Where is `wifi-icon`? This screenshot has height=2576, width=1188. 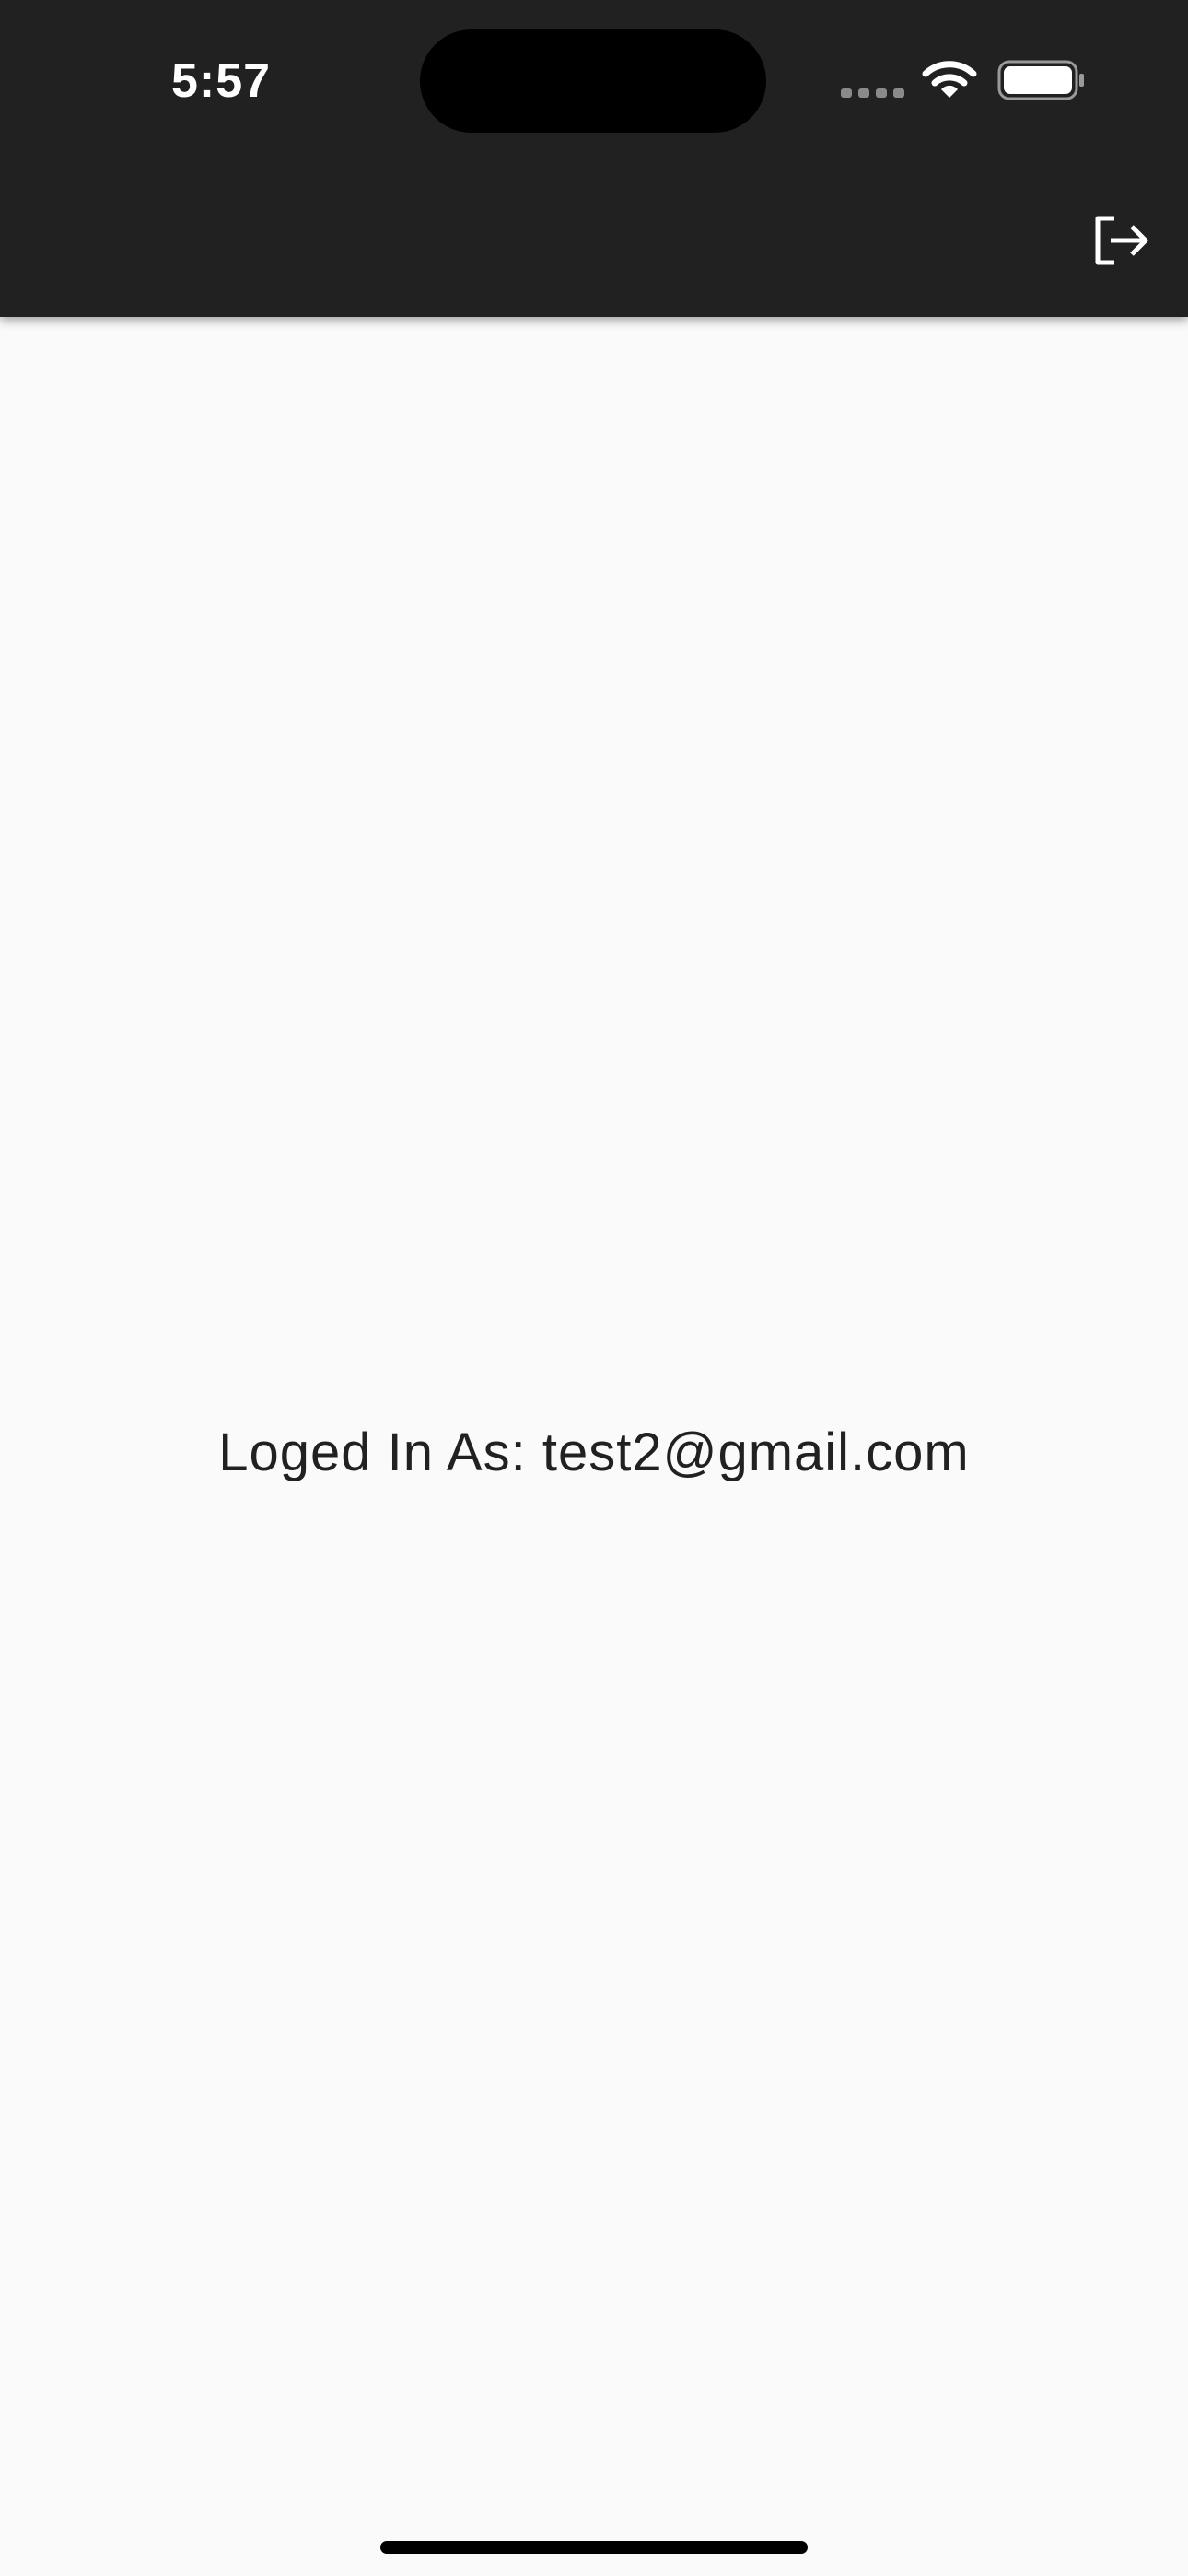 wifi-icon is located at coordinates (949, 79).